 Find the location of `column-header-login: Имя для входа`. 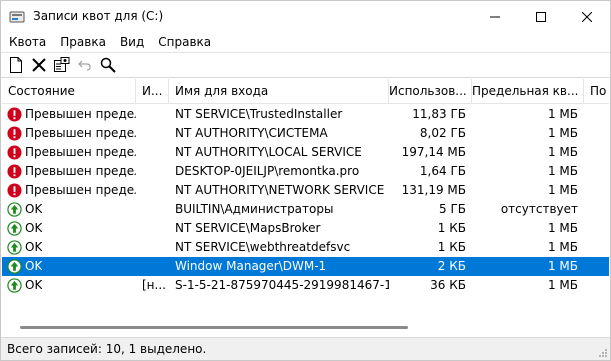

column-header-login: Имя для входа is located at coordinates (279, 91).